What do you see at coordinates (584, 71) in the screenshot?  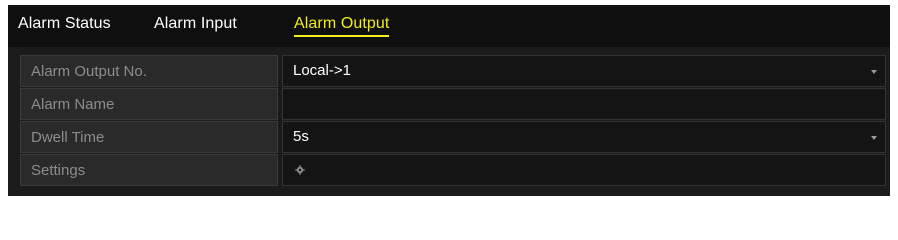 I see `alarm-output-no-dropdown: Local->1` at bounding box center [584, 71].